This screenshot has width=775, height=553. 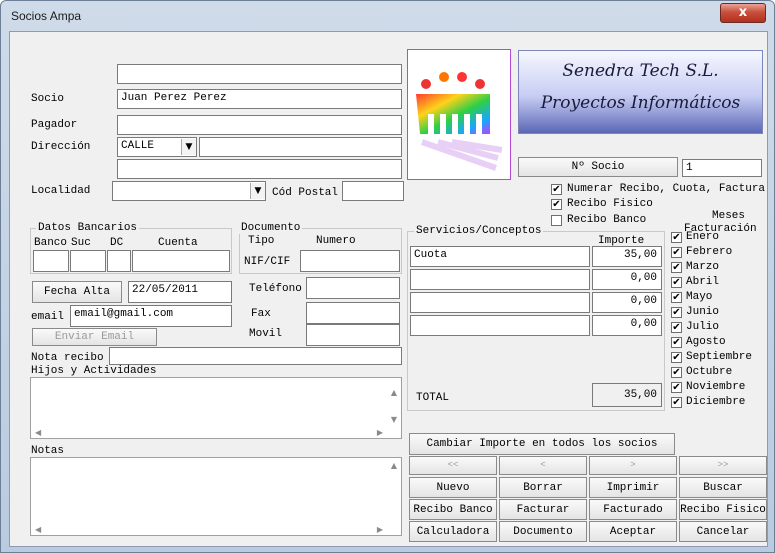 I want to click on movil-label: Movil, so click(x=266, y=334).